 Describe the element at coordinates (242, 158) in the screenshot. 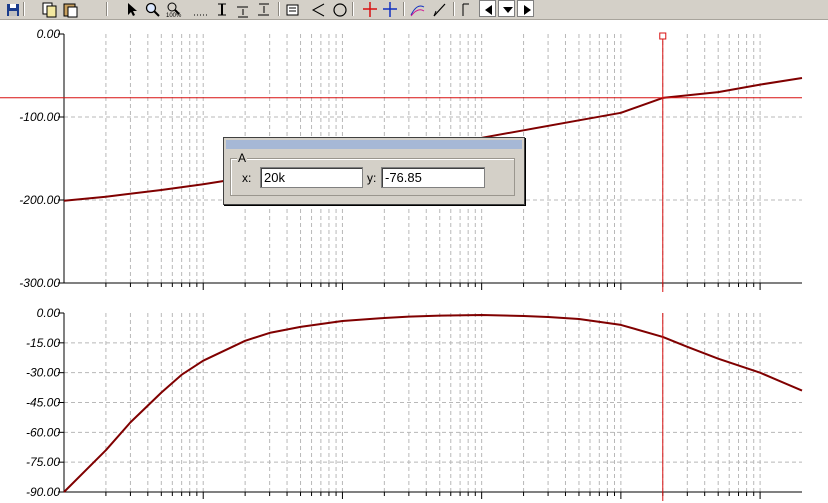

I see `cursor-name-label: A` at that location.